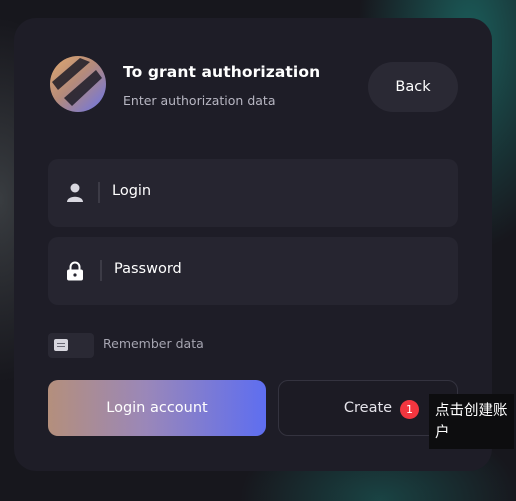 The width and height of the screenshot is (516, 501). Describe the element at coordinates (75, 271) in the screenshot. I see `lock-icon` at that location.